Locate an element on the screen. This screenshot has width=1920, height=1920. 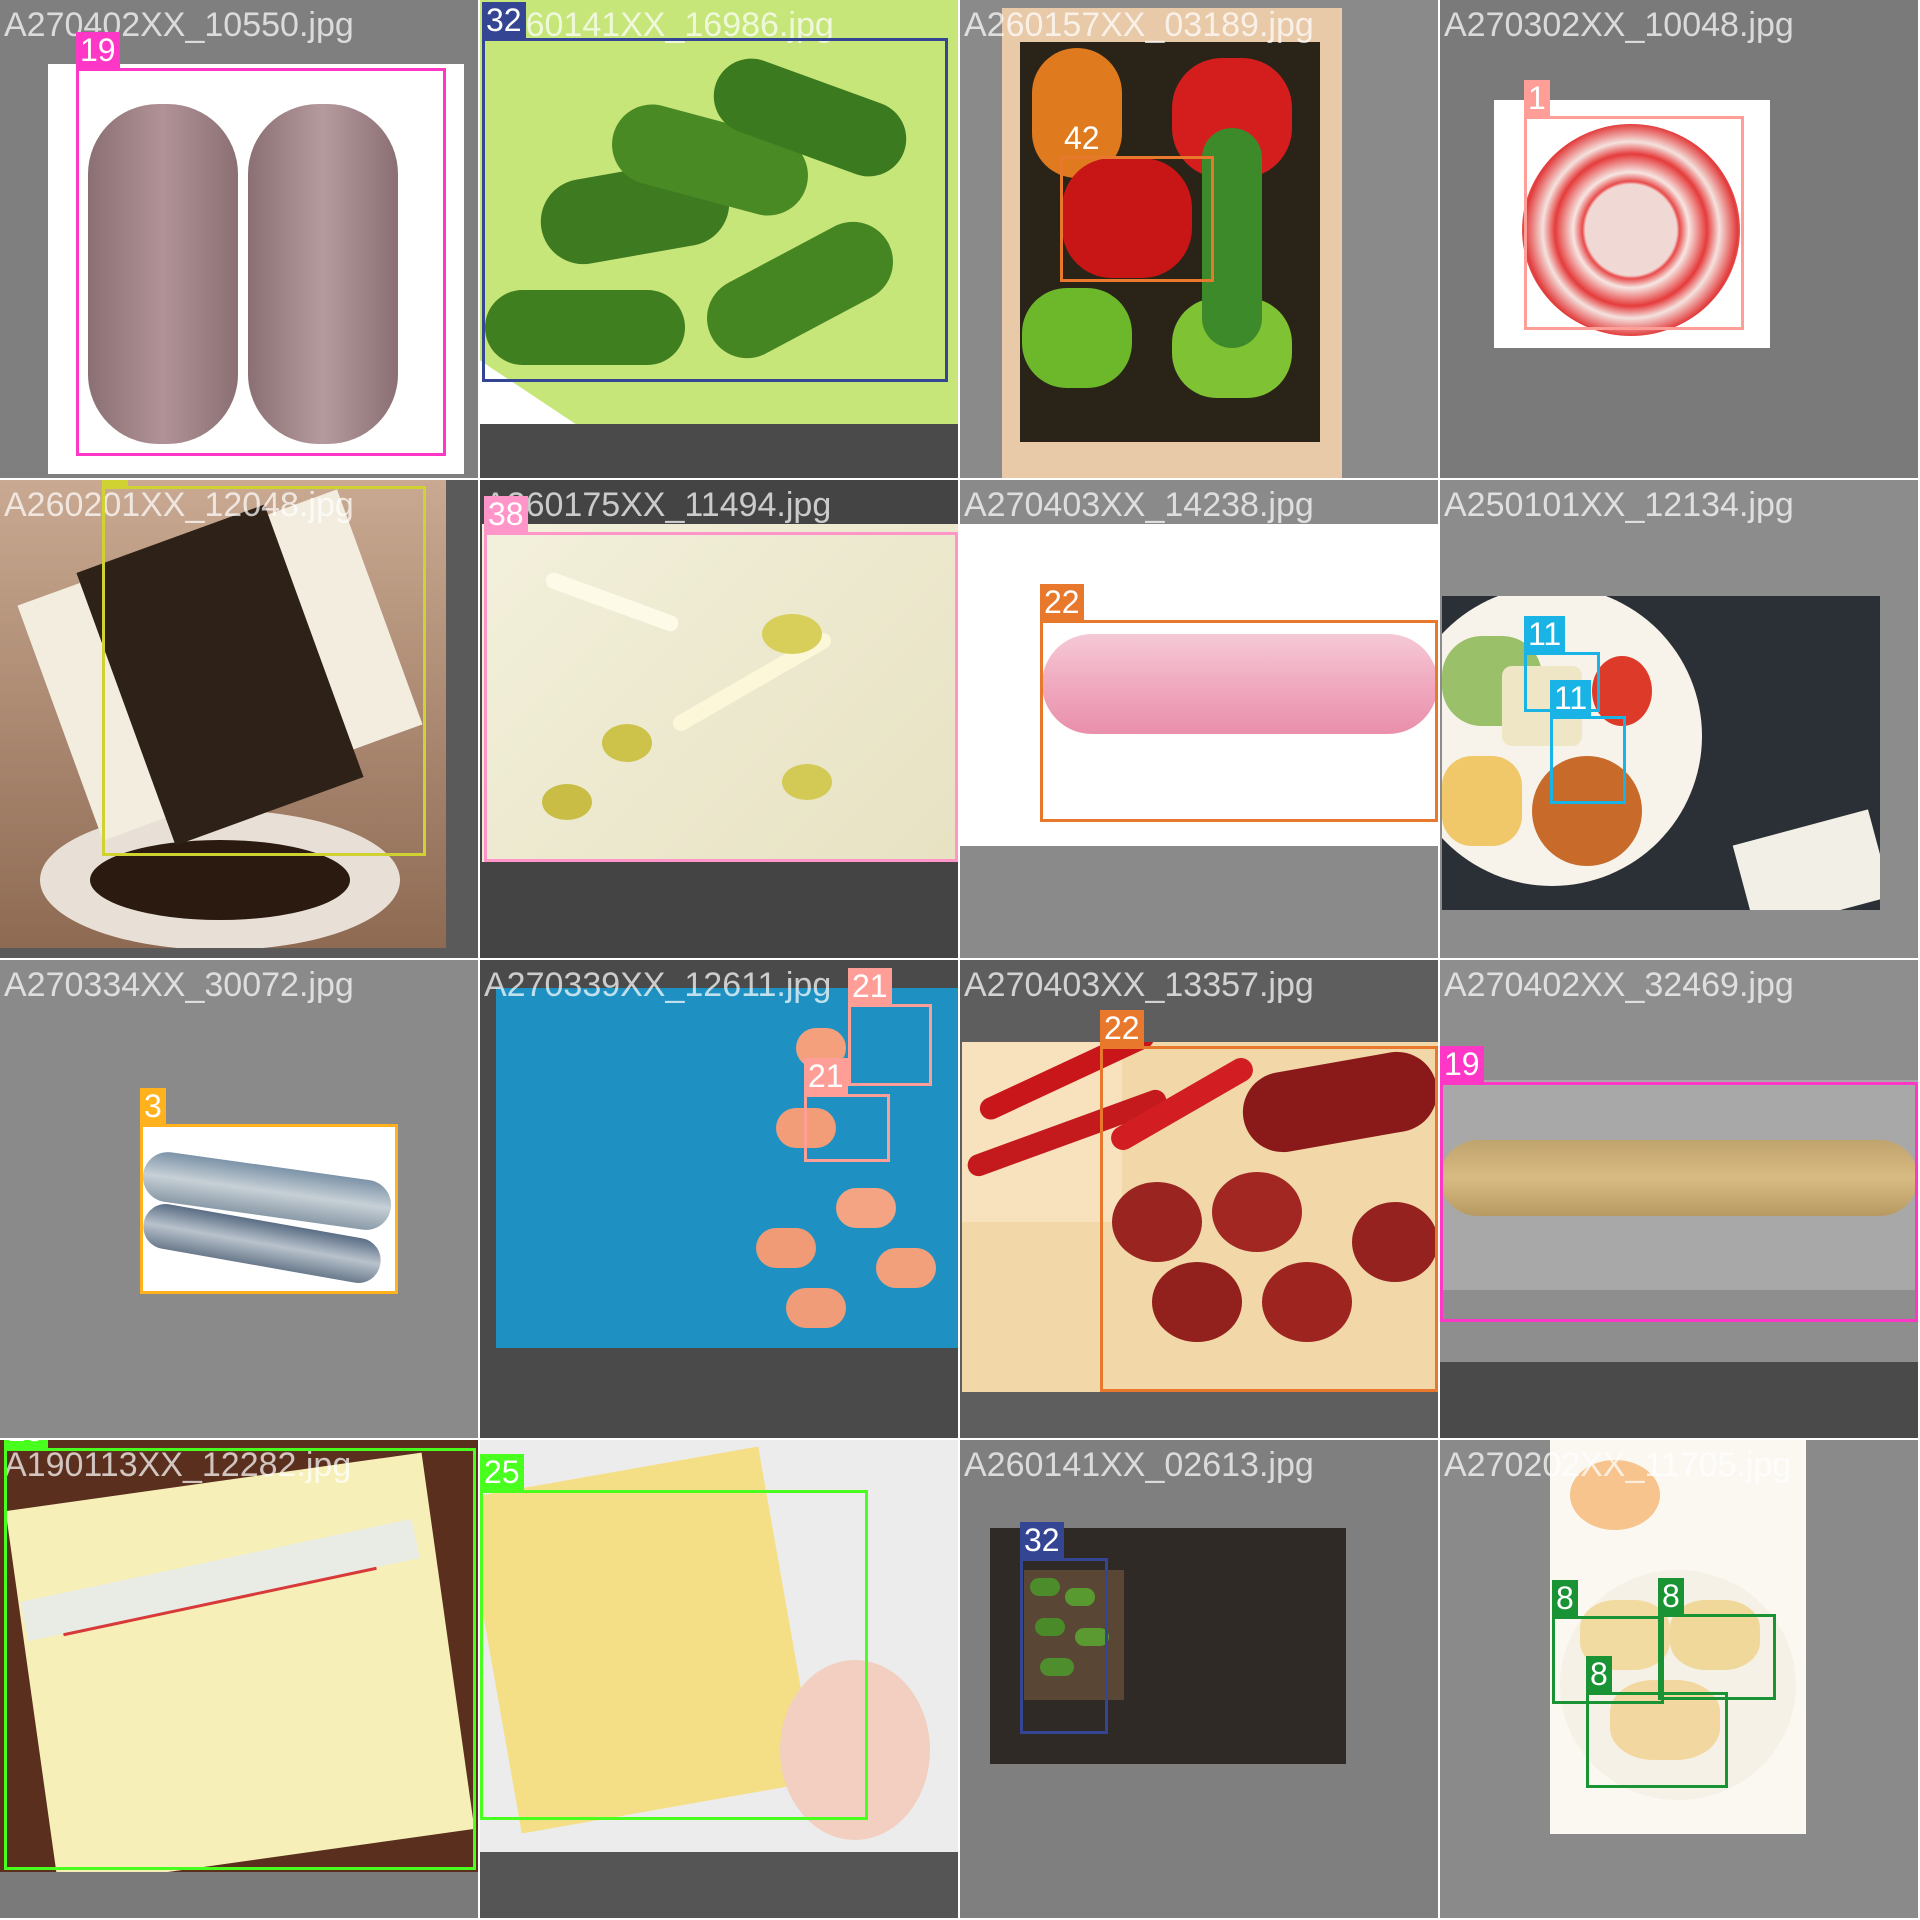
tile-15: A260141XX_02613.jpg 32 is located at coordinates (1199, 1679).